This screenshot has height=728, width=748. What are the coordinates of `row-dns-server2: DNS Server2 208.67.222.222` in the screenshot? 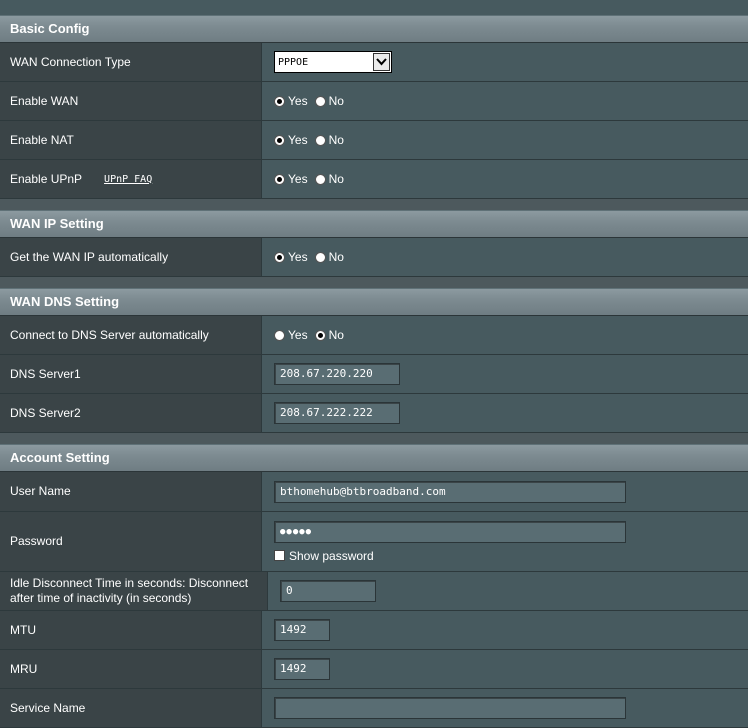 It's located at (374, 413).